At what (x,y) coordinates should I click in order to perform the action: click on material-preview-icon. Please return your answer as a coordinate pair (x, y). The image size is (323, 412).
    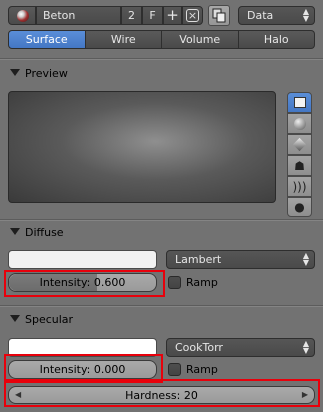
    Looking at the image, I should click on (22, 15).